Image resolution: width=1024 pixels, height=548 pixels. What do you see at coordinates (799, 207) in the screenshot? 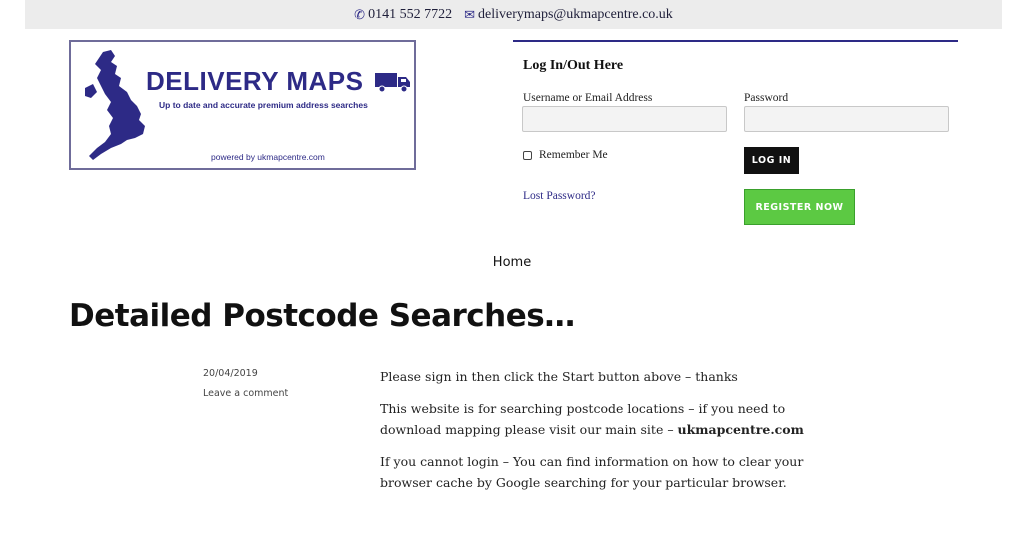
I see `register-button: REGISTER NOW` at bounding box center [799, 207].